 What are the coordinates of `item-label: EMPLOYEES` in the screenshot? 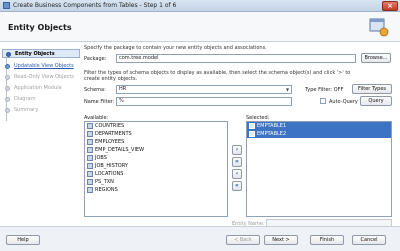 It's located at (110, 142).